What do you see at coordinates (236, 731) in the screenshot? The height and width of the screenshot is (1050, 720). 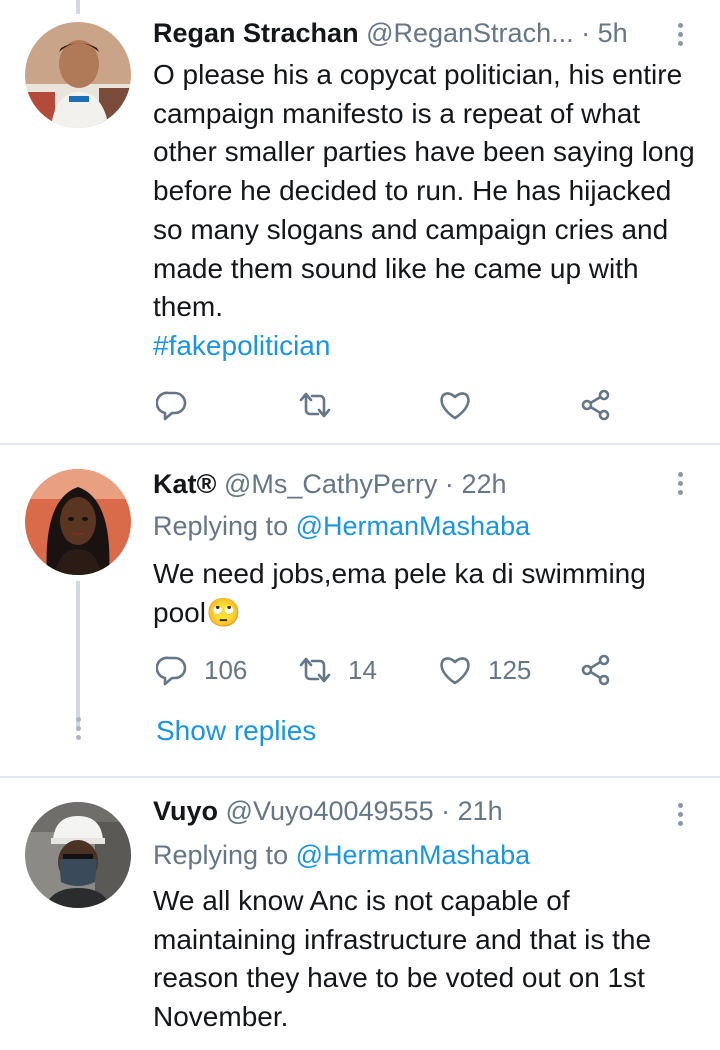 I see `show-replies-link: Show replies` at bounding box center [236, 731].